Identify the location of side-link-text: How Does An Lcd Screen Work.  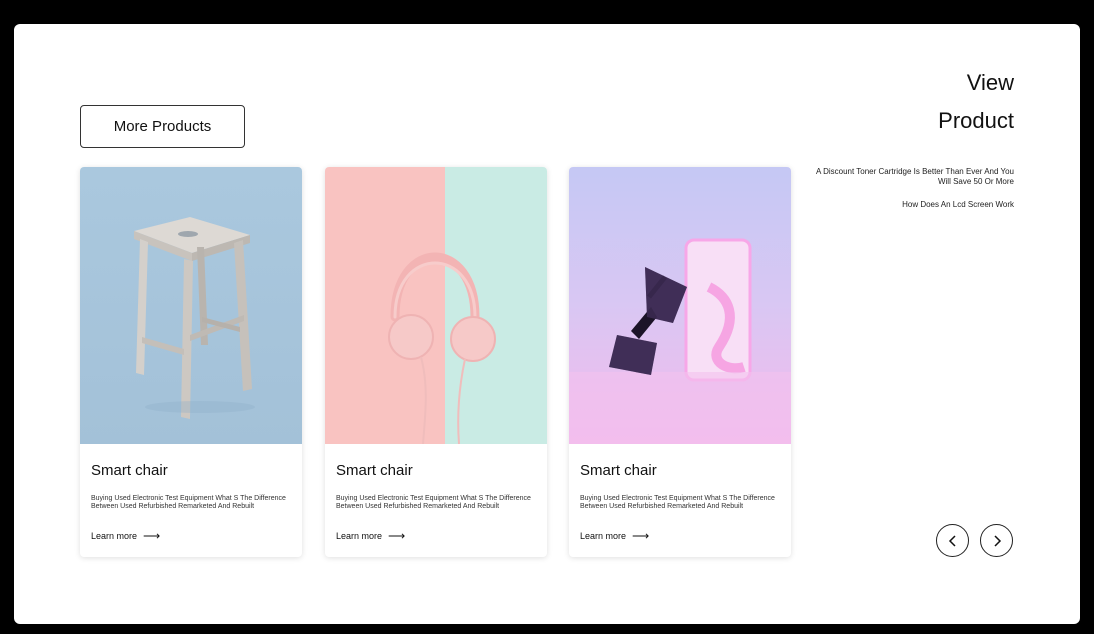
(914, 205).